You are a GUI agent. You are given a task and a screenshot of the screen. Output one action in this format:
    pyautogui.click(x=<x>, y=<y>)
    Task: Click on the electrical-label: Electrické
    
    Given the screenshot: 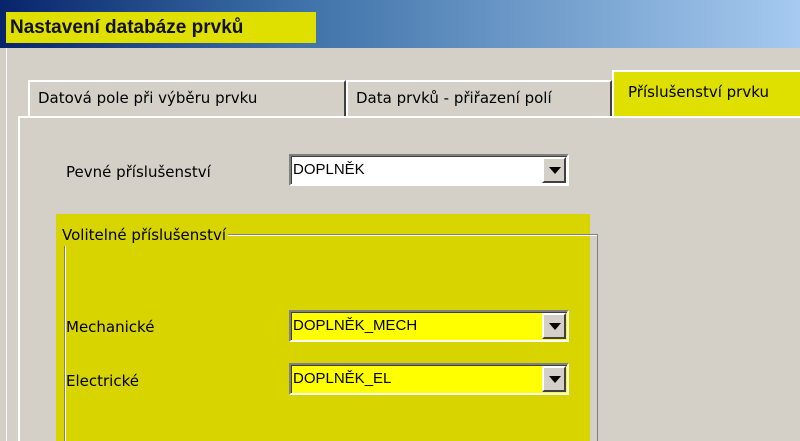 What is the action you would take?
    pyautogui.click(x=102, y=381)
    